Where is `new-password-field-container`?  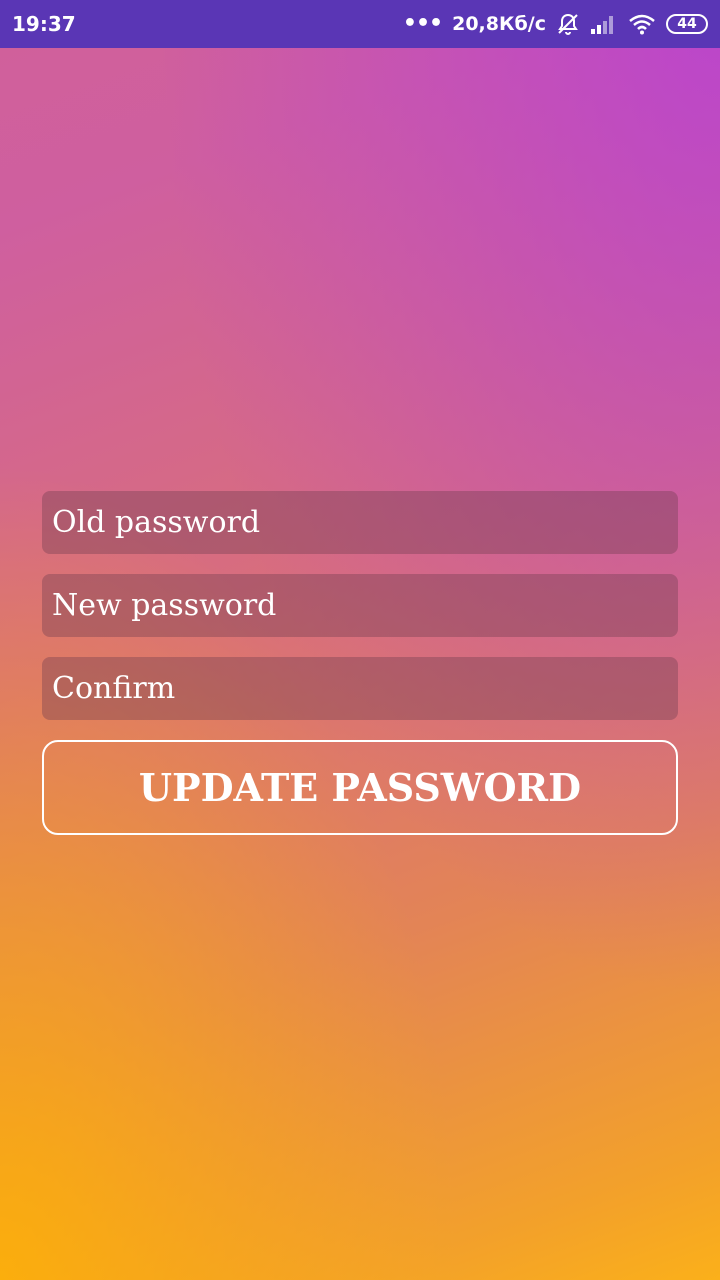
new-password-field-container is located at coordinates (360, 605).